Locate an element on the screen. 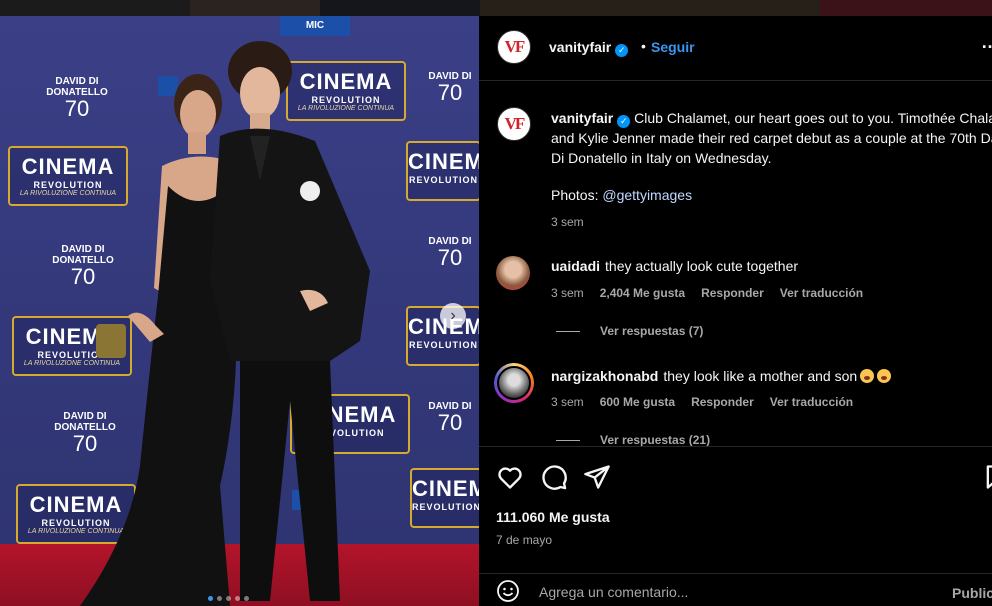 The width and height of the screenshot is (992, 606). photo-credit-label: Photos: is located at coordinates (575, 195).